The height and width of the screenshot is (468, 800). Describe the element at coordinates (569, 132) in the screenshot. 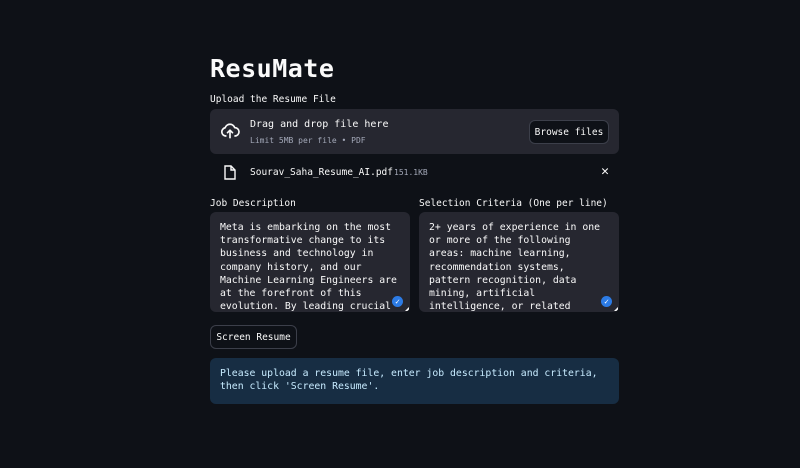

I see `browse-files-button: Browse files` at that location.